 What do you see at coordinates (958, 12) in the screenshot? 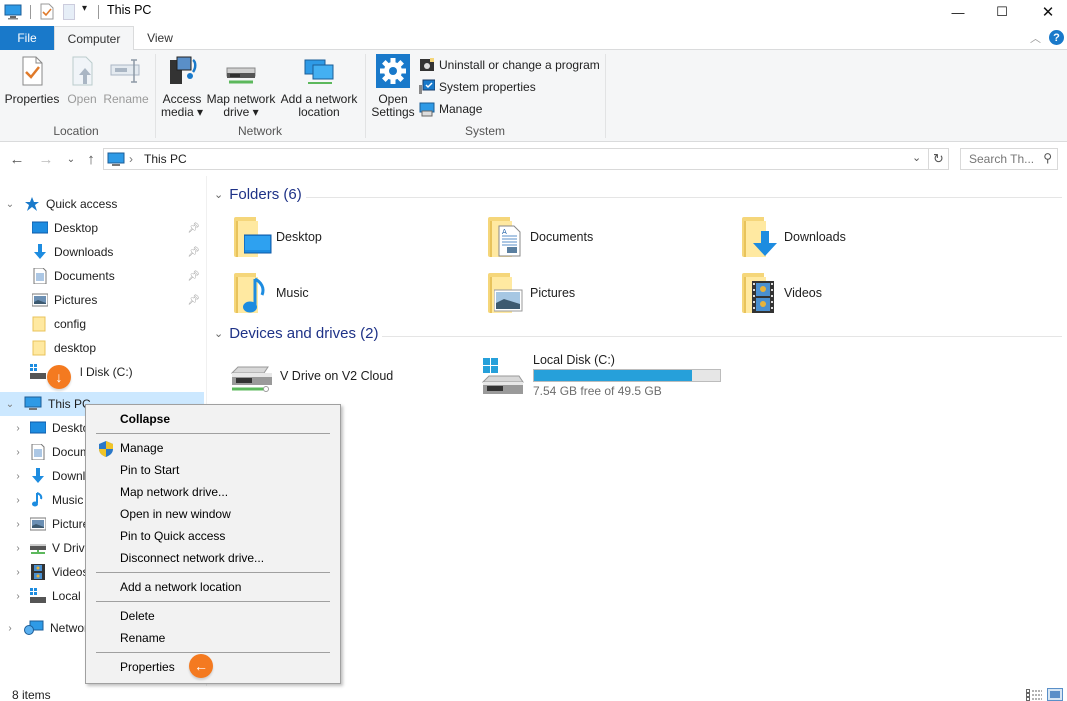
I see `minimize-button: —` at bounding box center [958, 12].